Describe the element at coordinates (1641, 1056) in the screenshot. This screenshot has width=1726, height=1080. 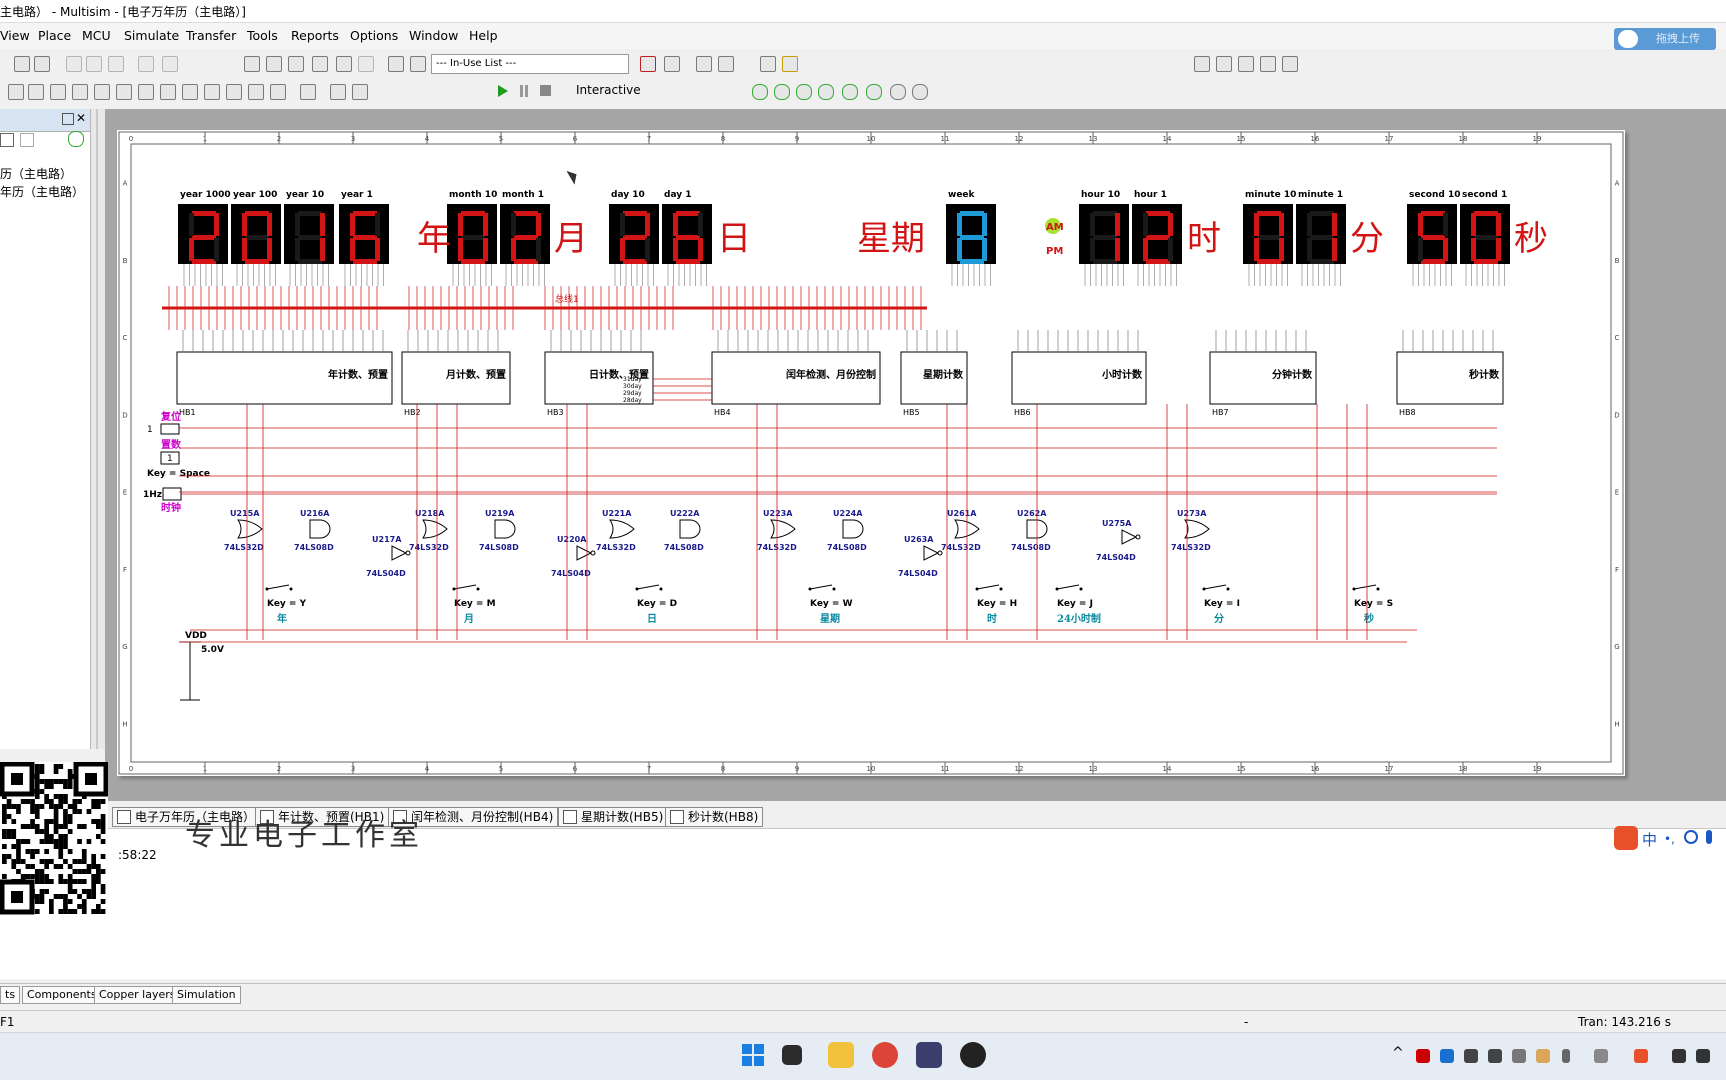
I see `tray-sogou-icon` at that location.